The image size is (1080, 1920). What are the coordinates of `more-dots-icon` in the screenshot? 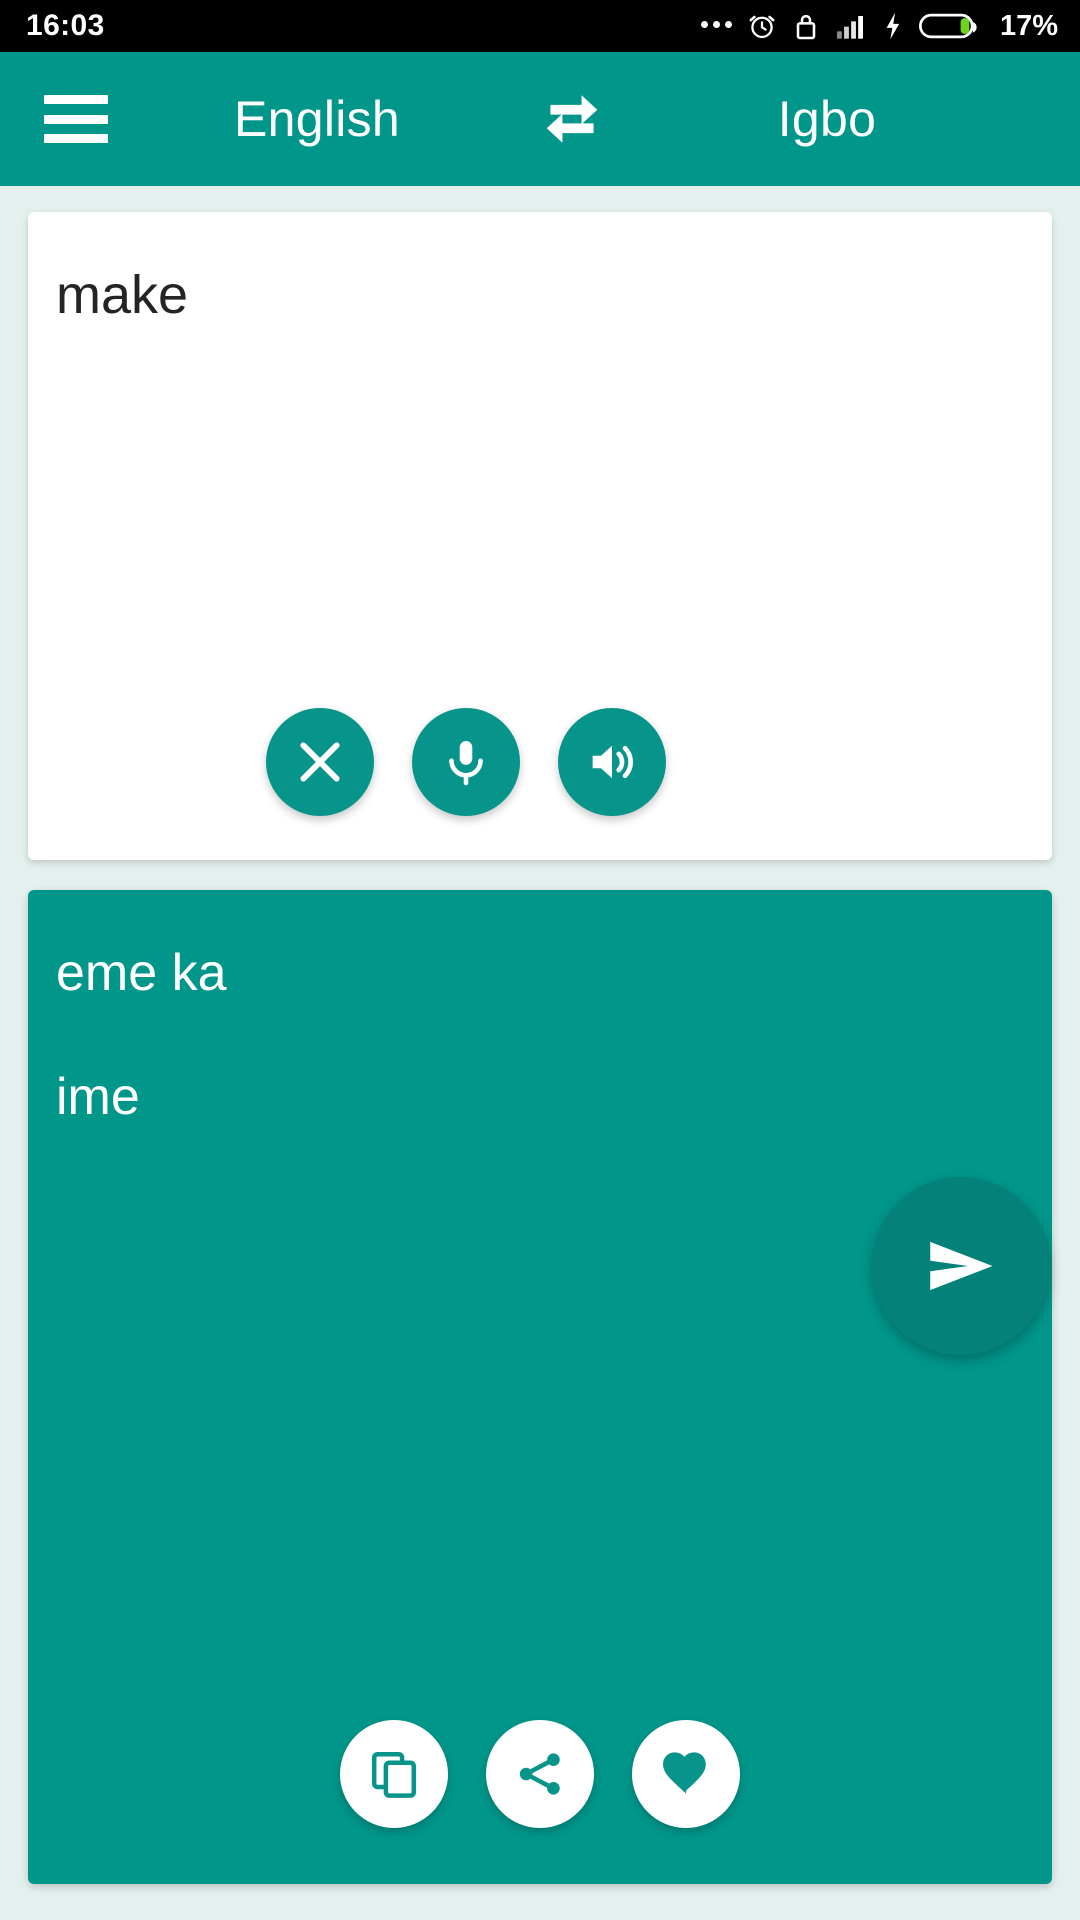 It's located at (716, 26).